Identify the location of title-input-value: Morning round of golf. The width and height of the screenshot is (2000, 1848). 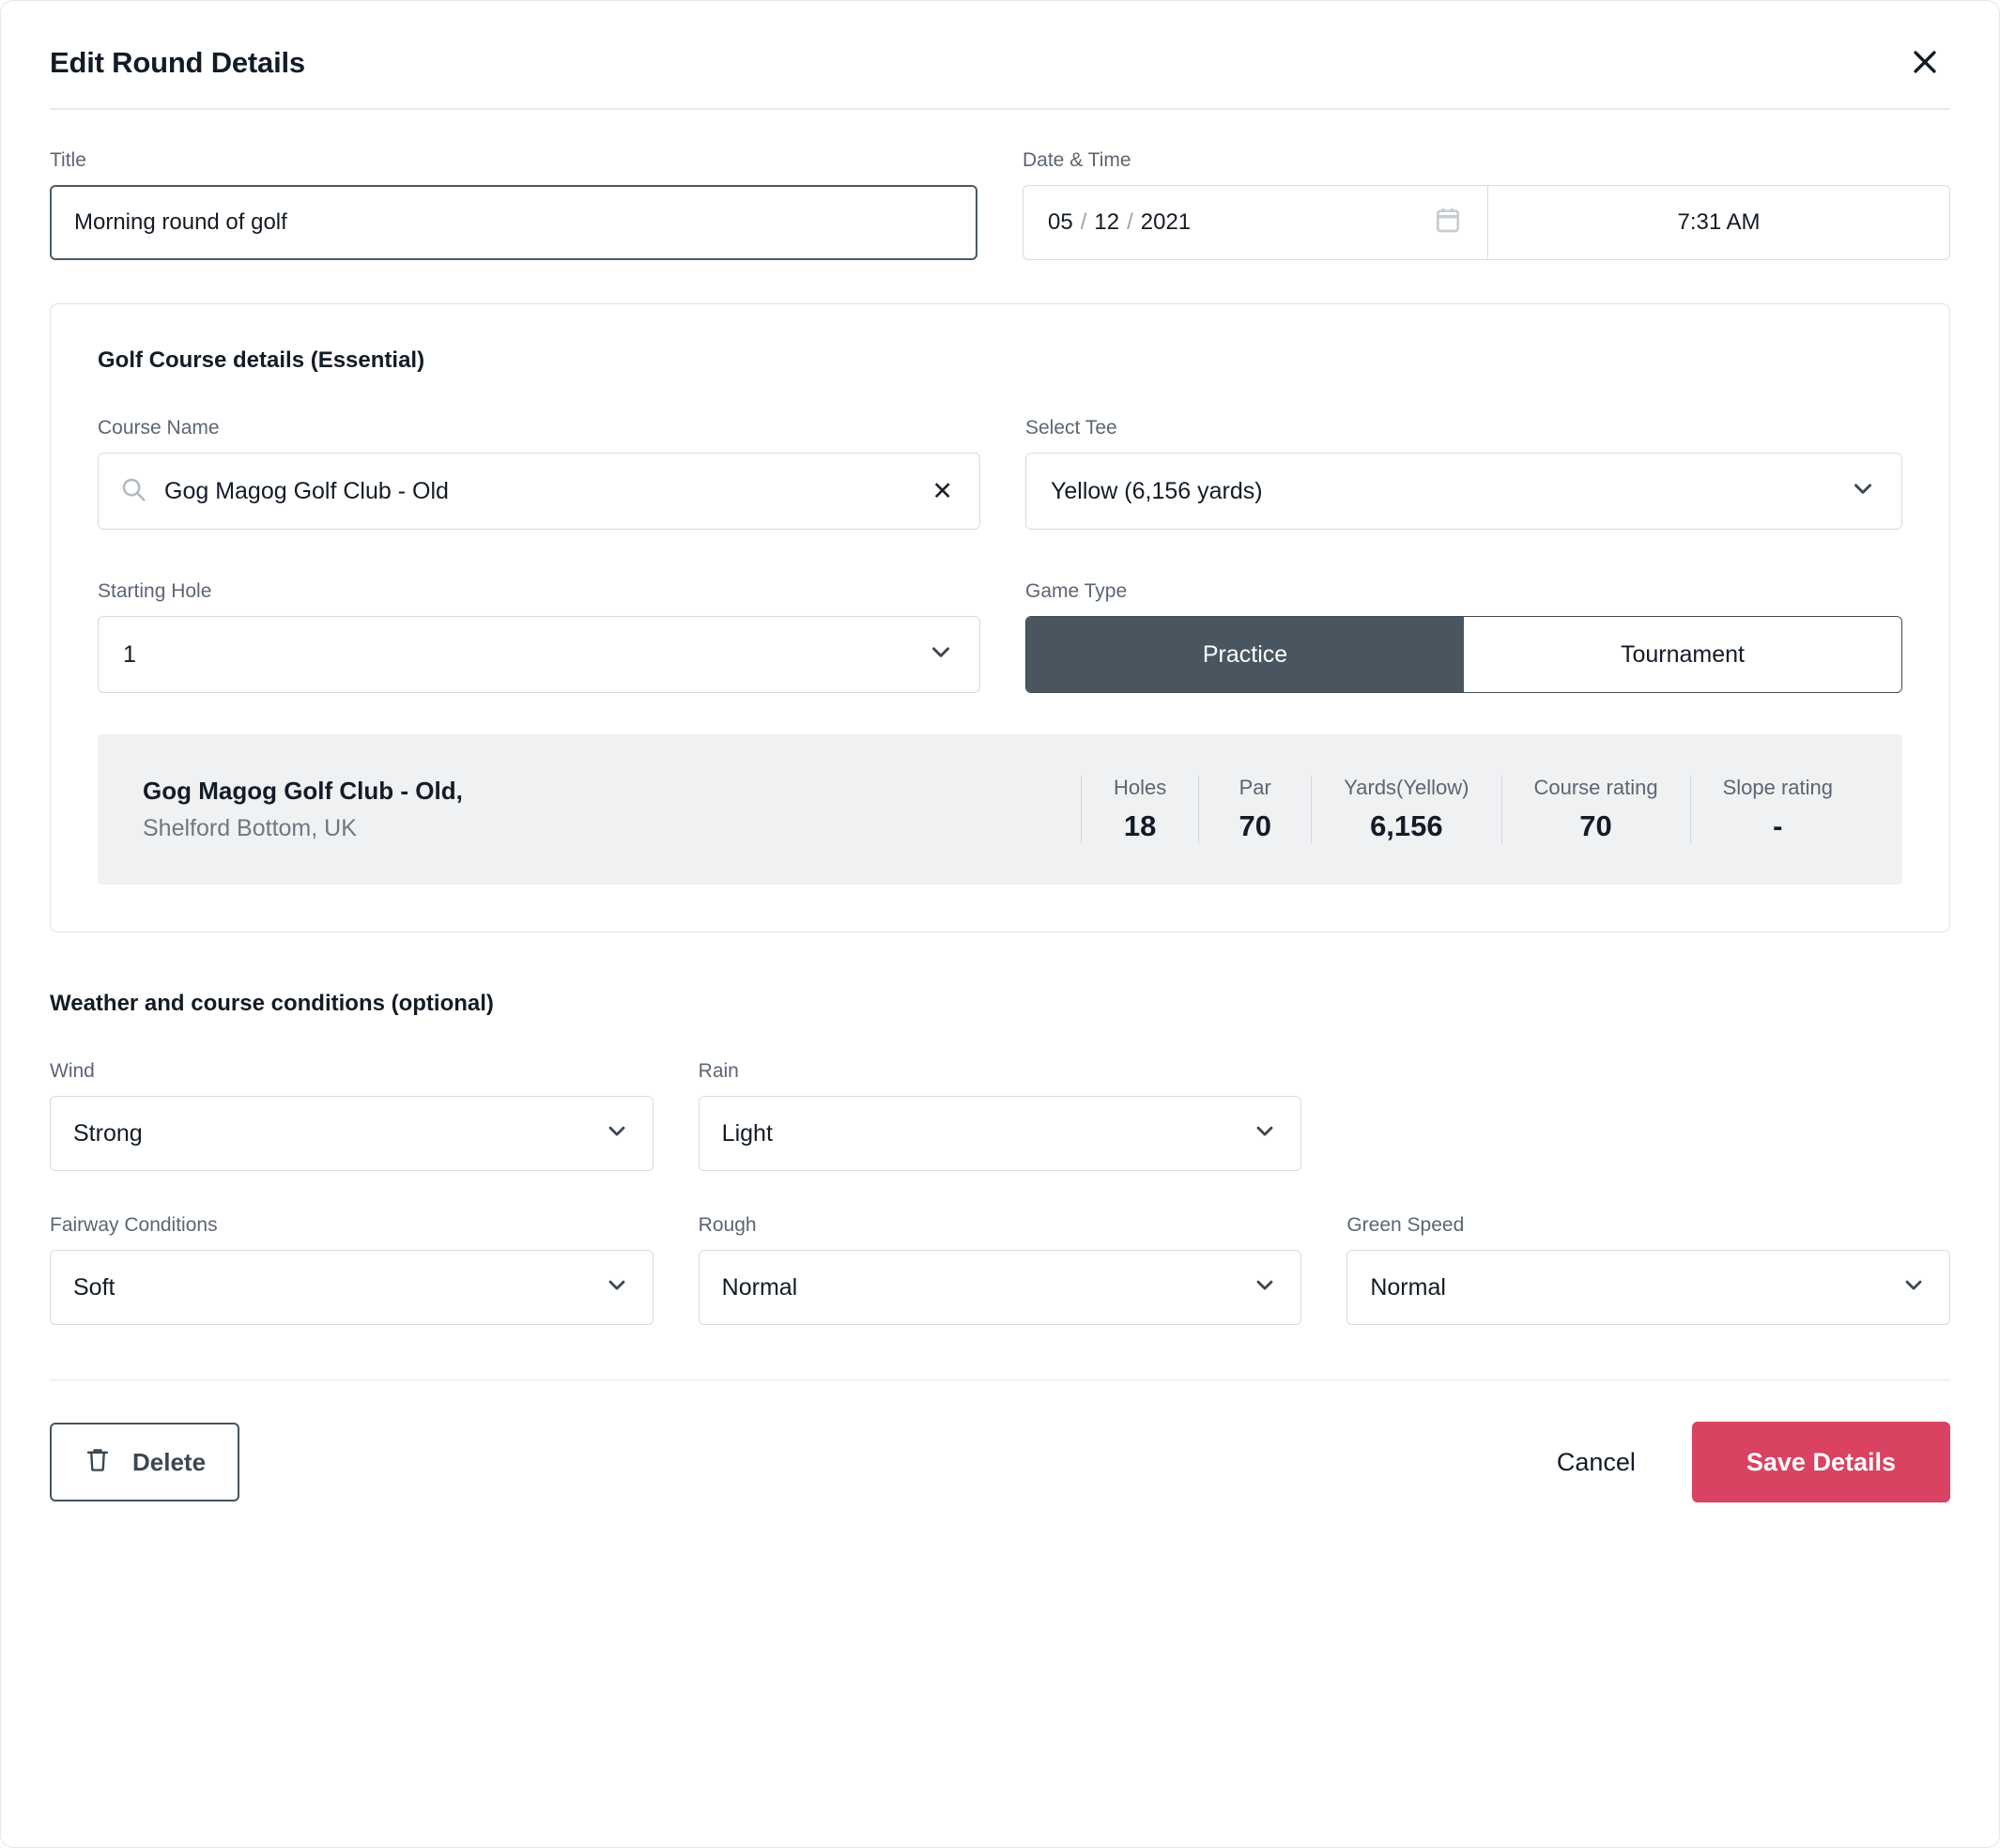
(180, 222).